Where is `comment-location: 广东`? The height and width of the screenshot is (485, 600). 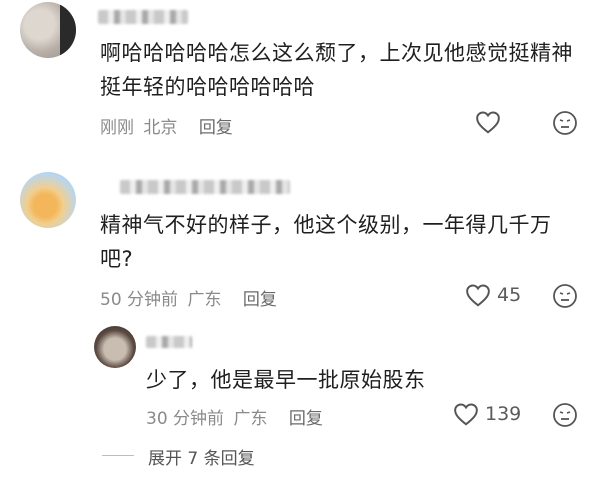 comment-location: 广东 is located at coordinates (204, 300).